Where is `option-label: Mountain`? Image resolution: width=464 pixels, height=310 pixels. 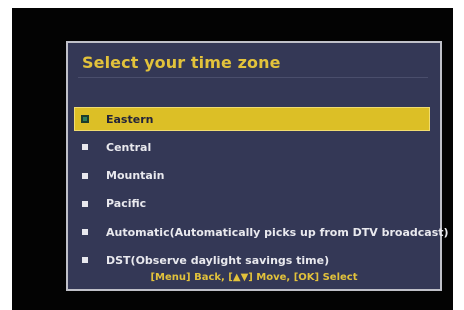 option-label: Mountain is located at coordinates (135, 176).